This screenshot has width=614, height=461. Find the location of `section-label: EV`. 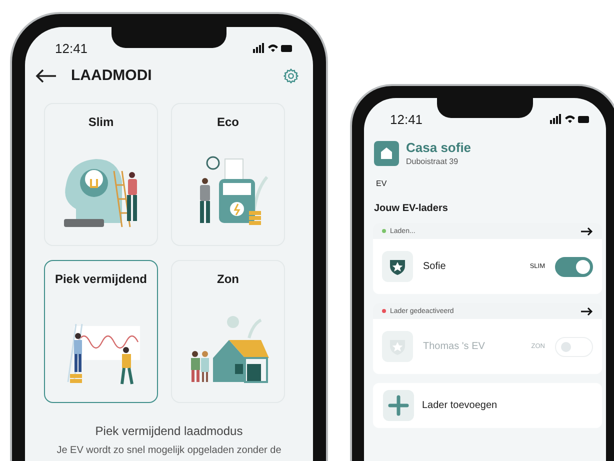

section-label: EV is located at coordinates (381, 183).